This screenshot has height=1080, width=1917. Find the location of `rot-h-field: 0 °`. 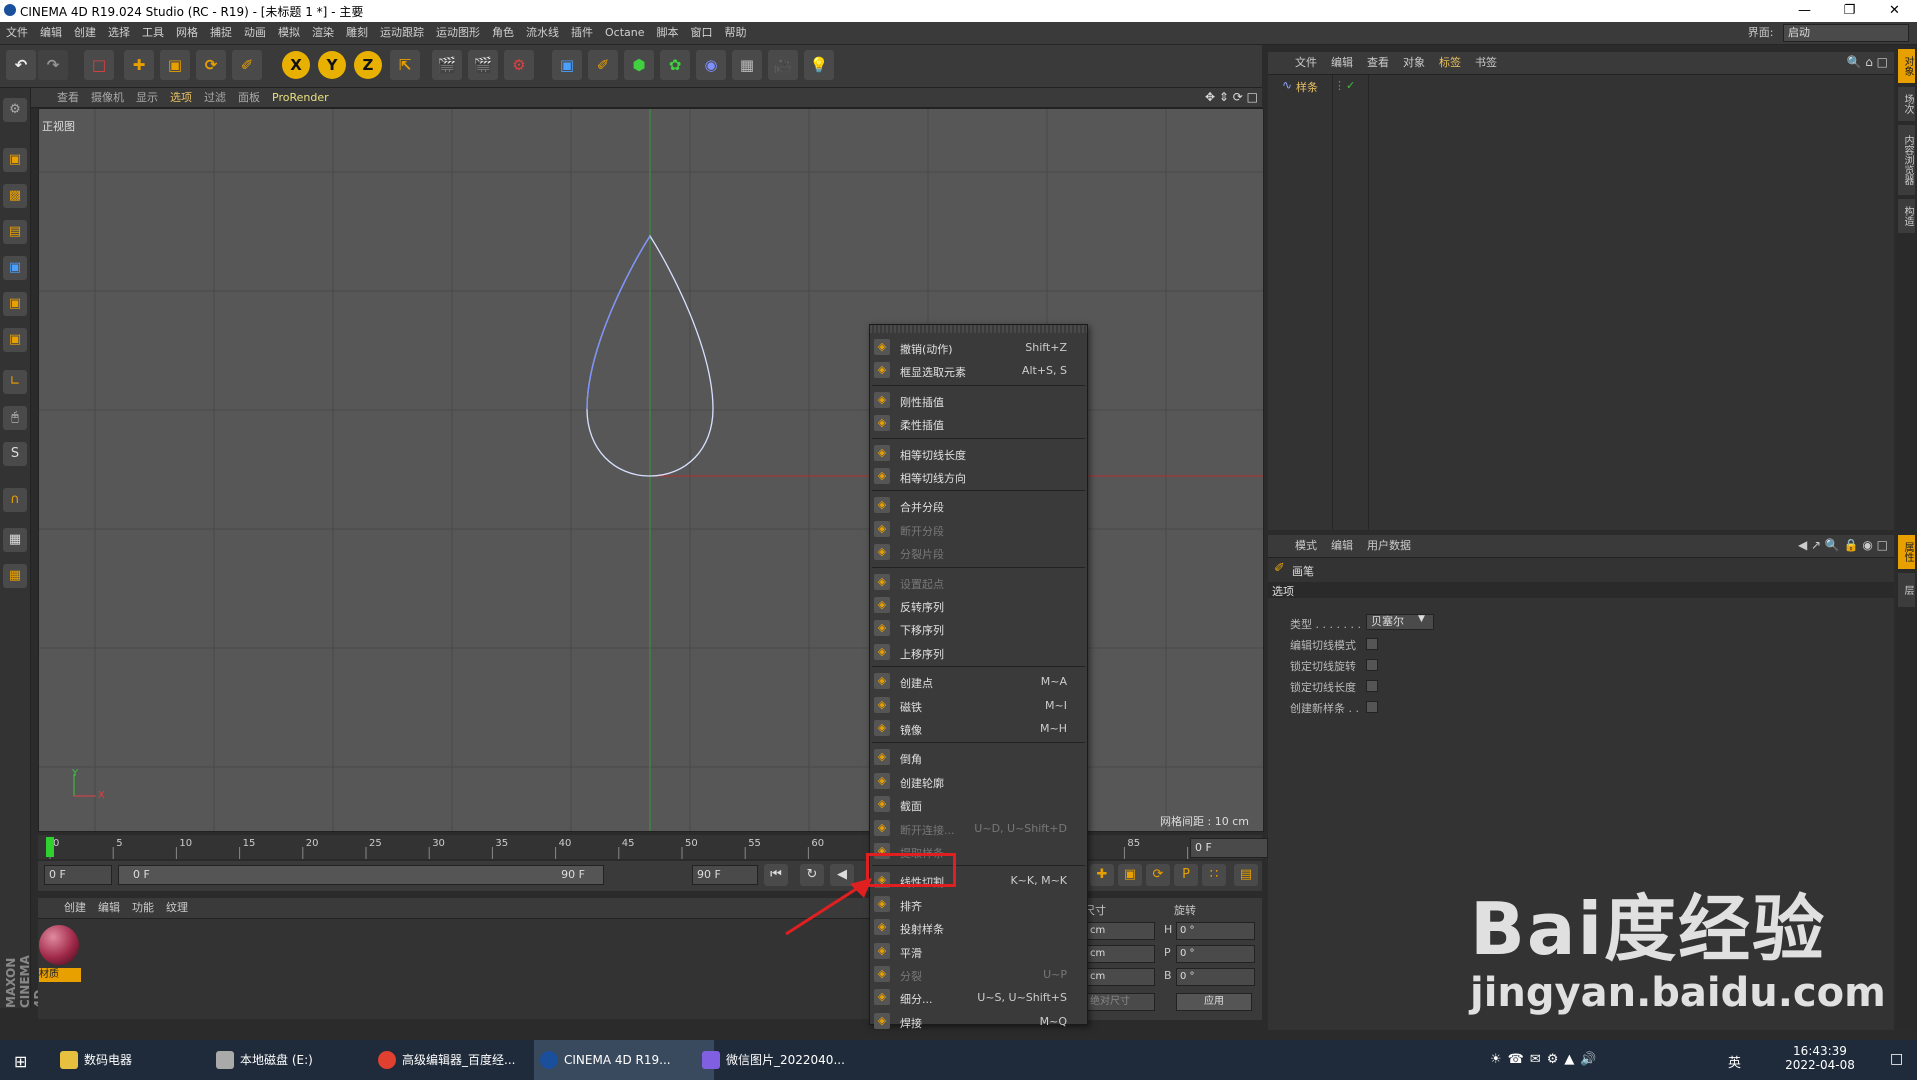

rot-h-field: 0 ° is located at coordinates (1215, 931).